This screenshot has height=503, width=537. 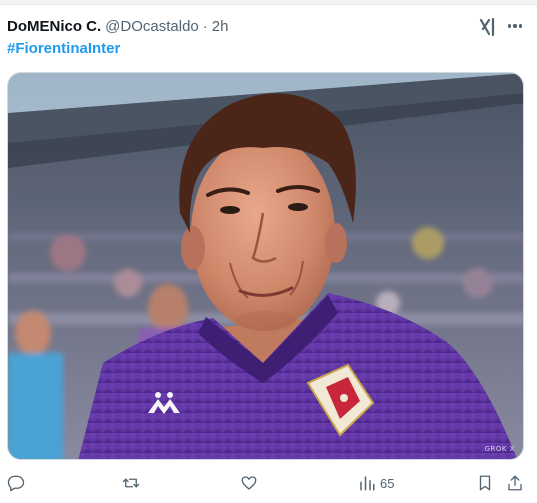 I want to click on share-button, so click(x=515, y=483).